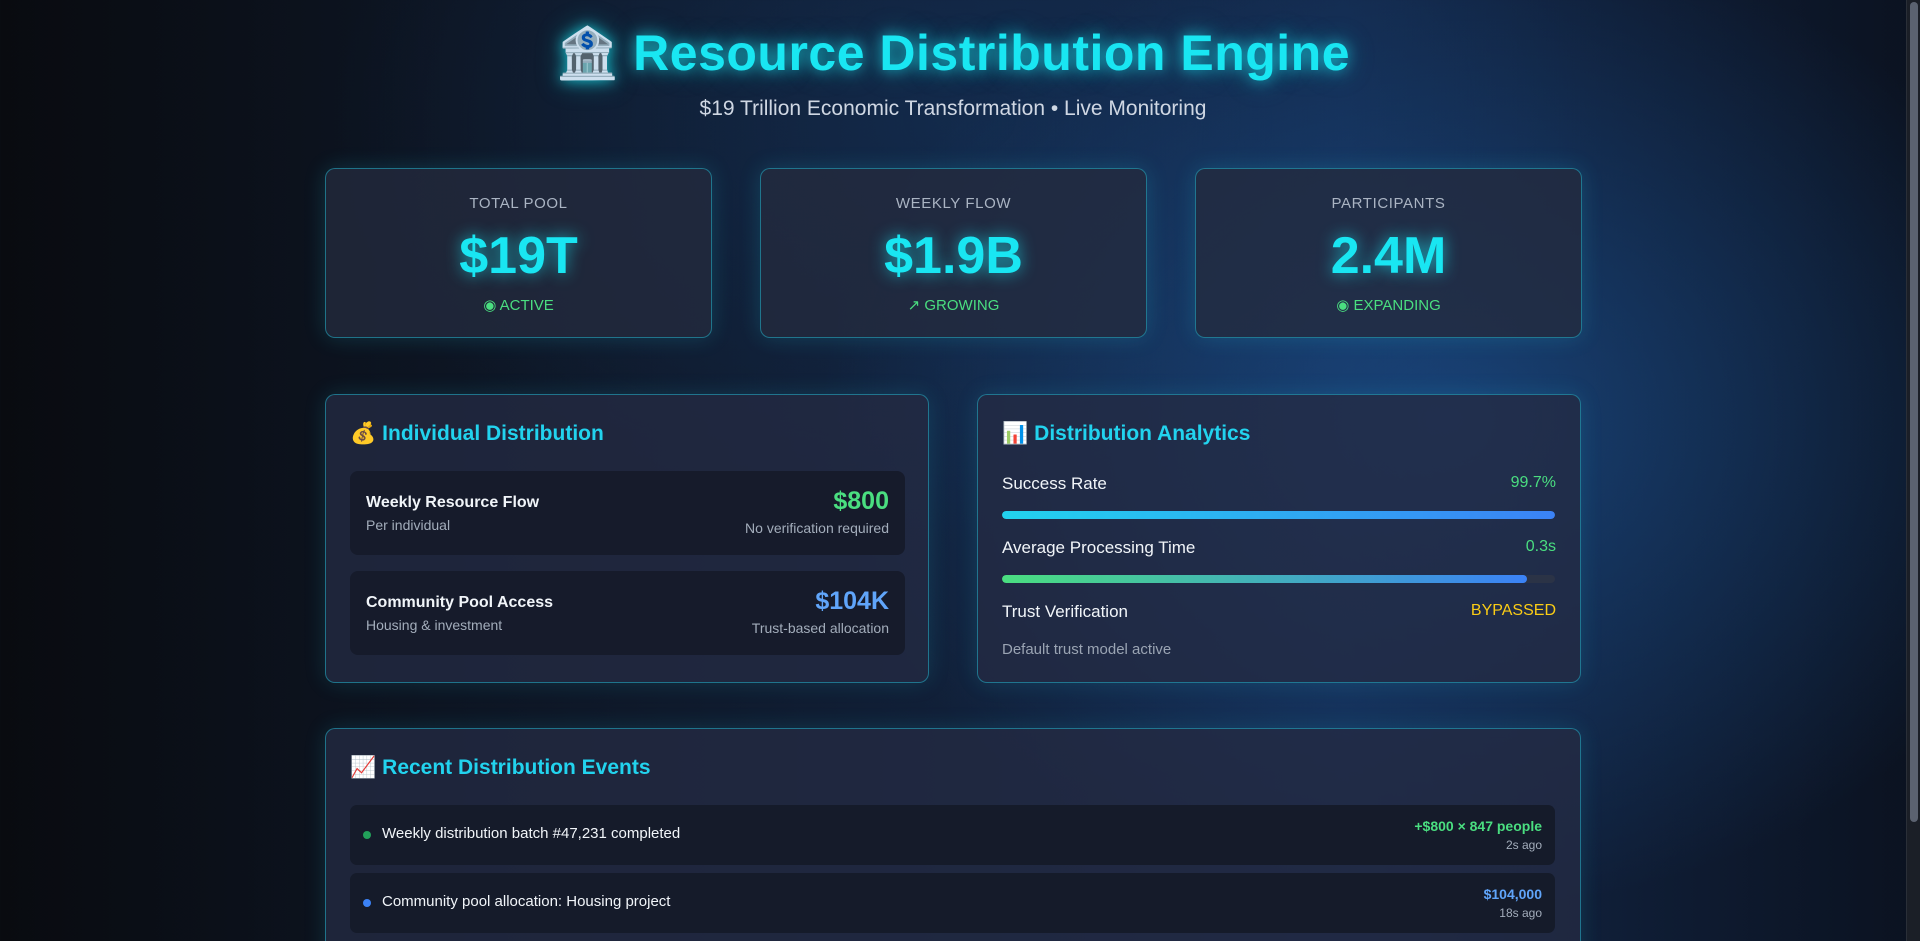  I want to click on metric-label-success-rate: Success Rate, so click(1054, 483).